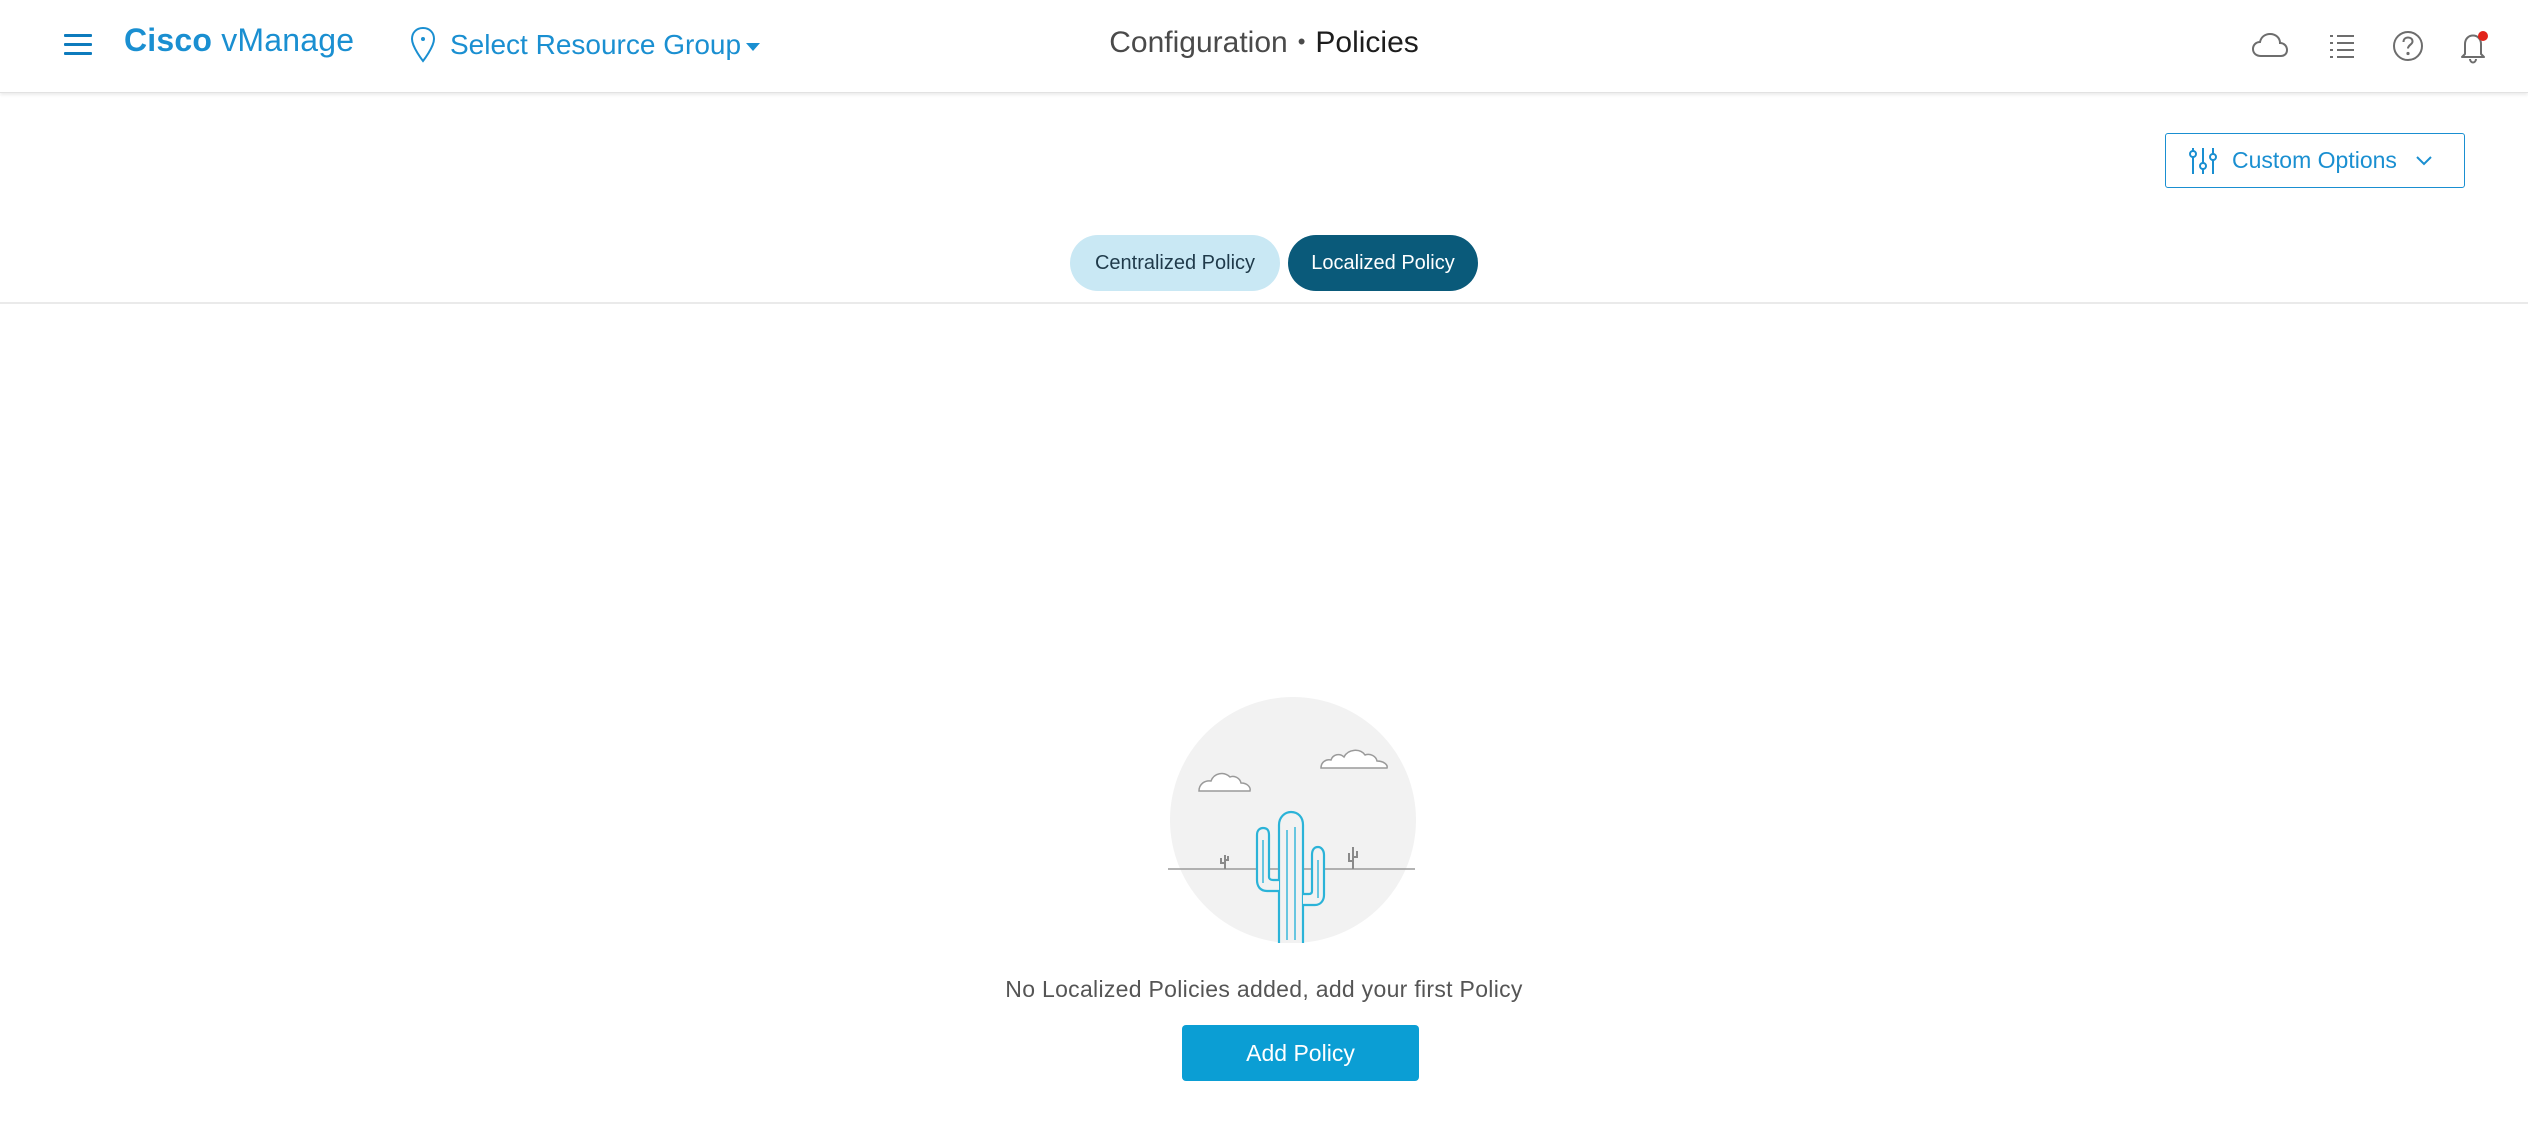 The width and height of the screenshot is (2528, 1137). I want to click on breadcrumb-current: Policies, so click(1367, 42).